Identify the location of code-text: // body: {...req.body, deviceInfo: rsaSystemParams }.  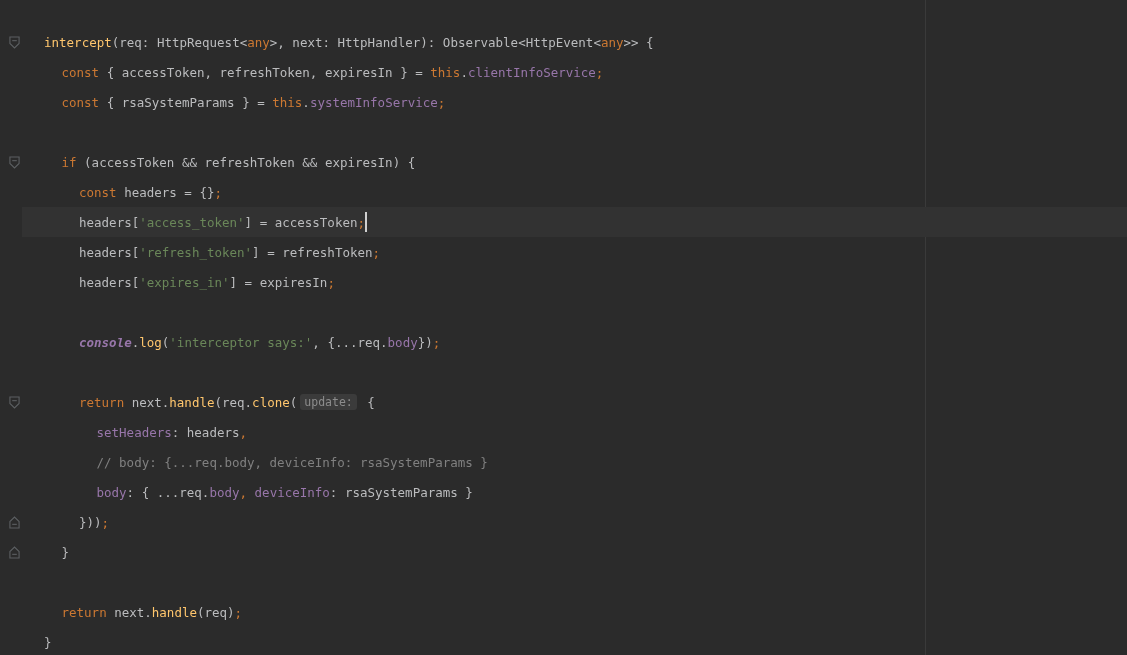
(292, 462).